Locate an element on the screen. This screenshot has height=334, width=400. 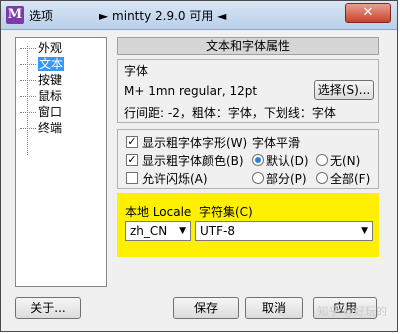
tree-item-terminal: 终端 is located at coordinates (41, 128).